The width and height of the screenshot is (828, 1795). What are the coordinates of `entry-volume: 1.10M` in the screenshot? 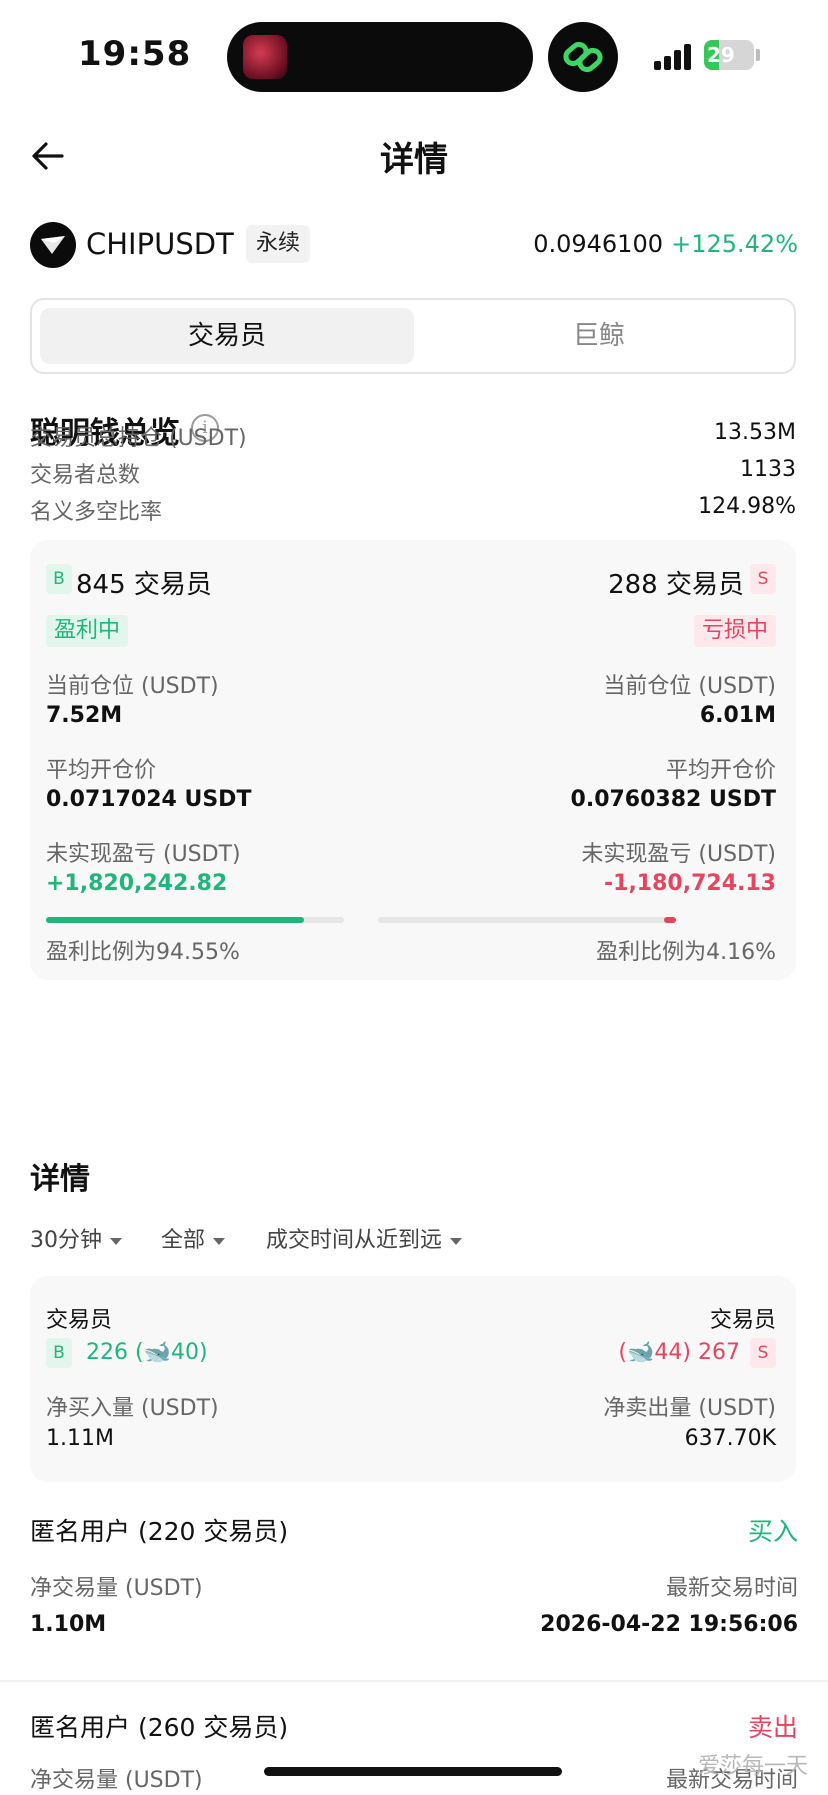 It's located at (68, 1624).